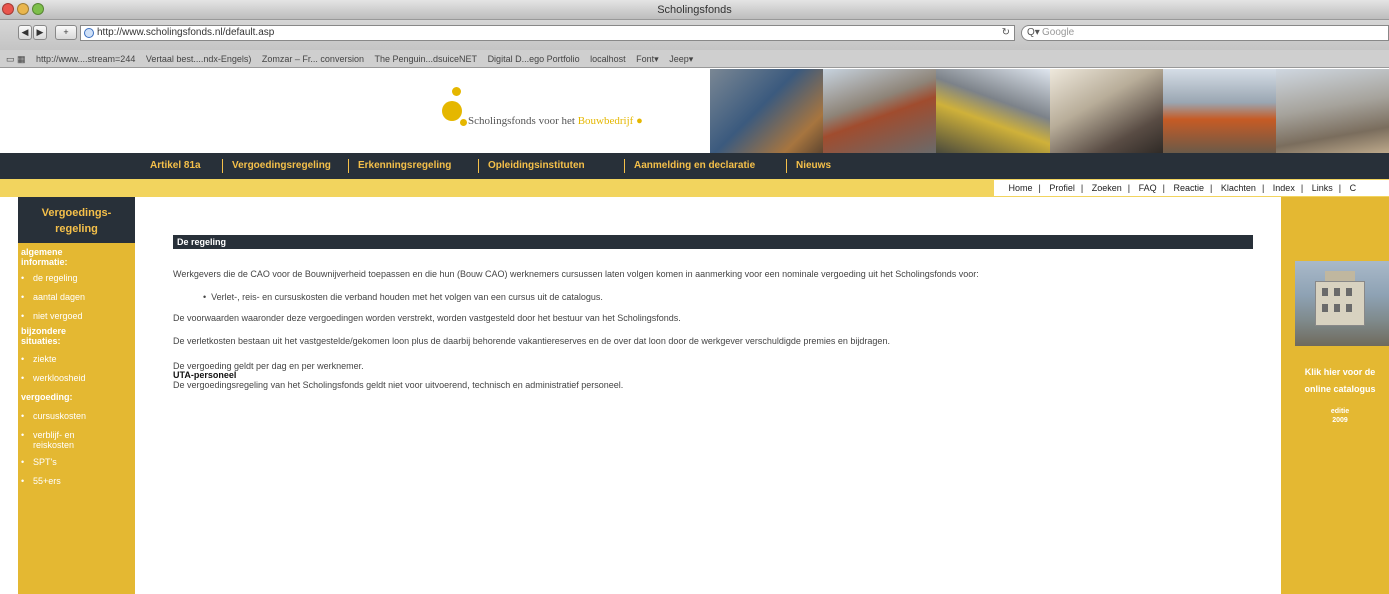  I want to click on bookmark-item: Jeep▾, so click(681, 58).